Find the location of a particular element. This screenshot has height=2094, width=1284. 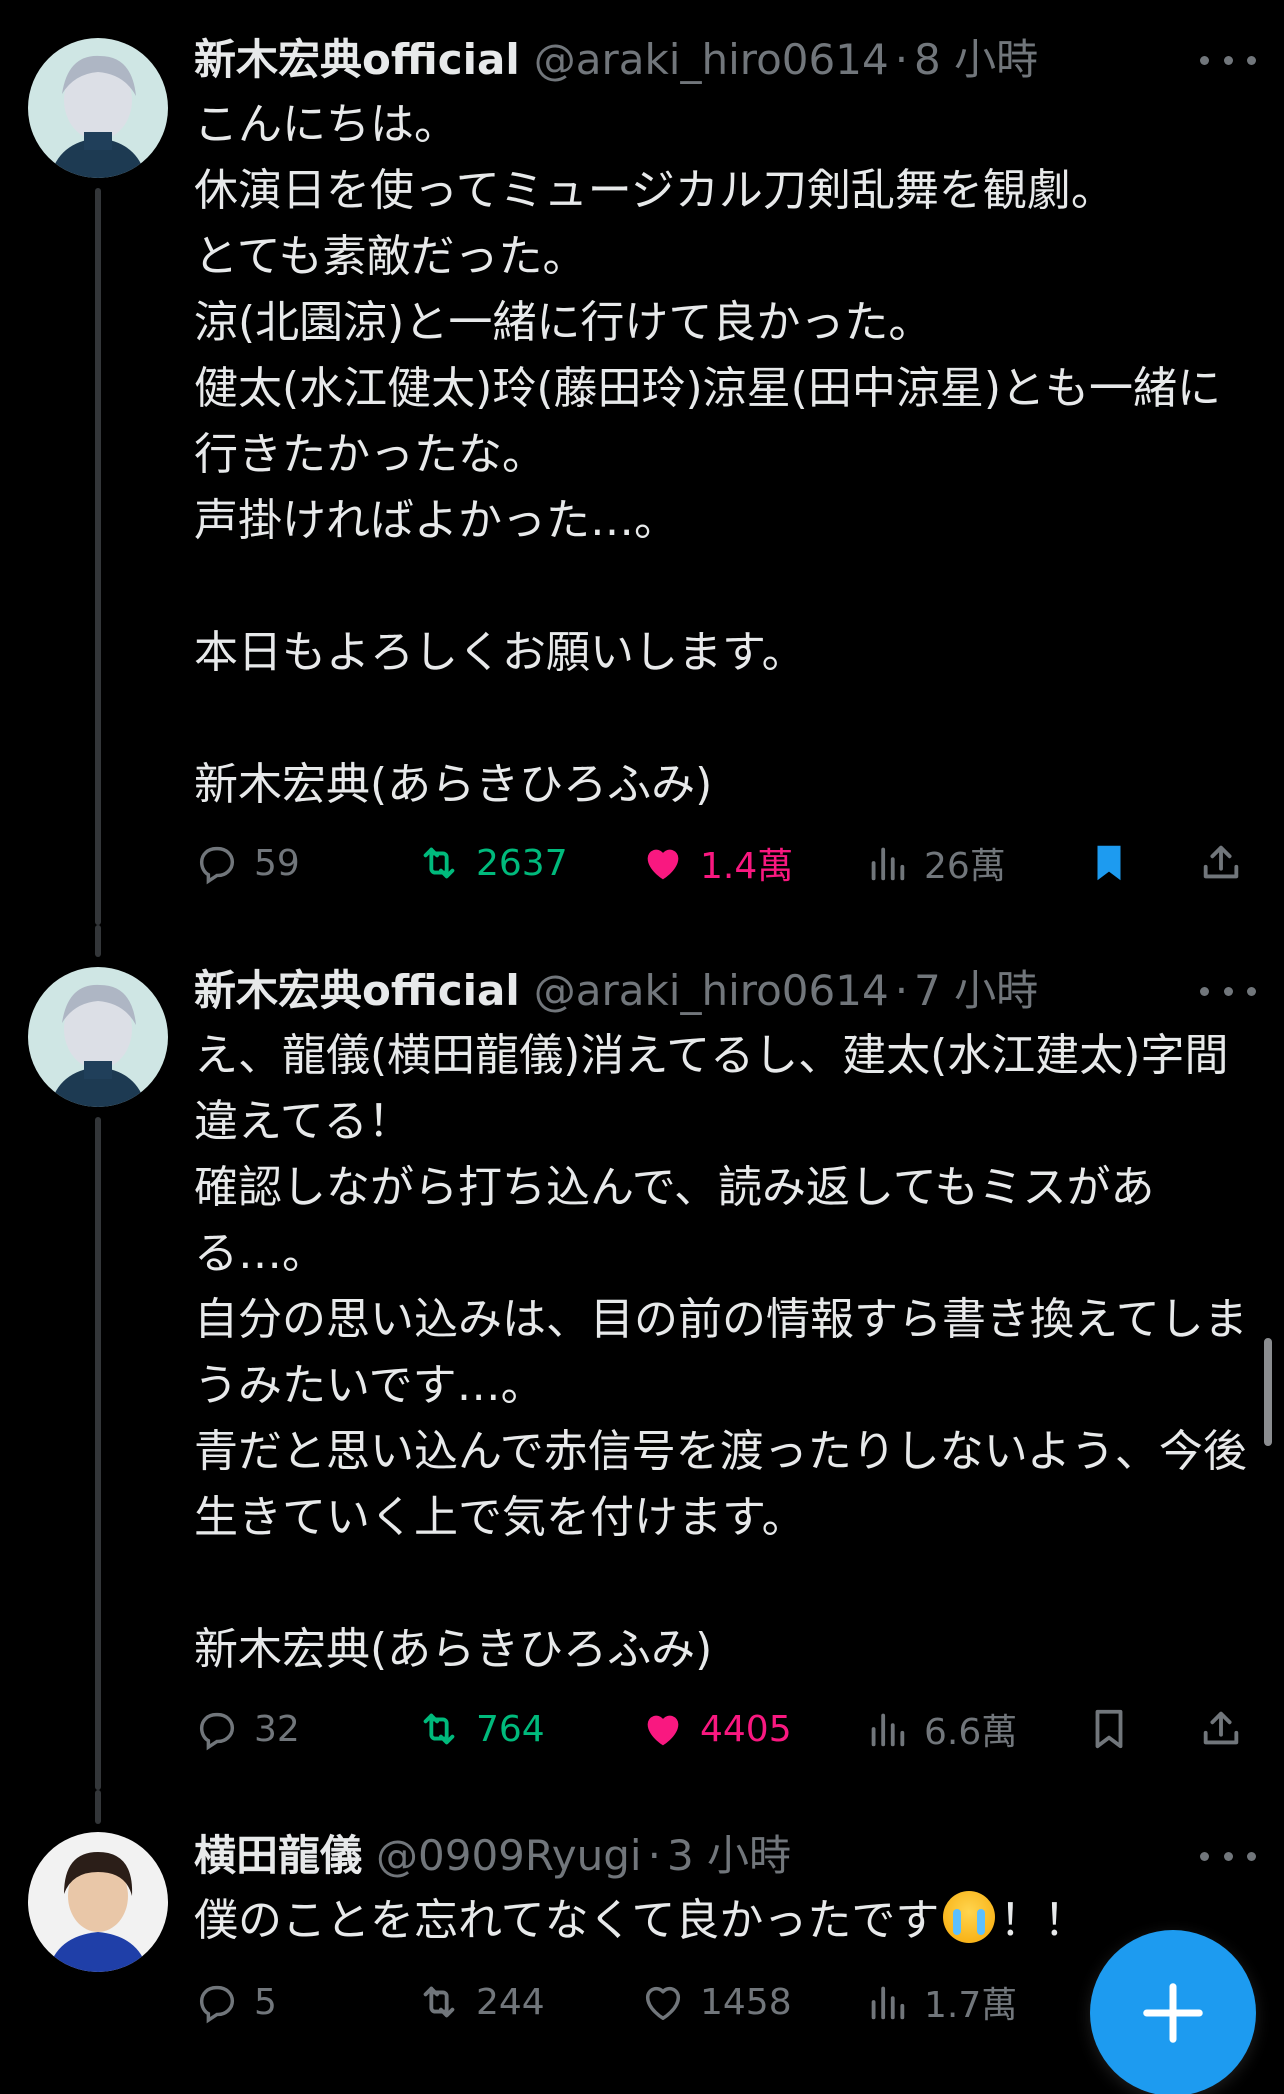

timestamp: 7 小時 is located at coordinates (976, 991).